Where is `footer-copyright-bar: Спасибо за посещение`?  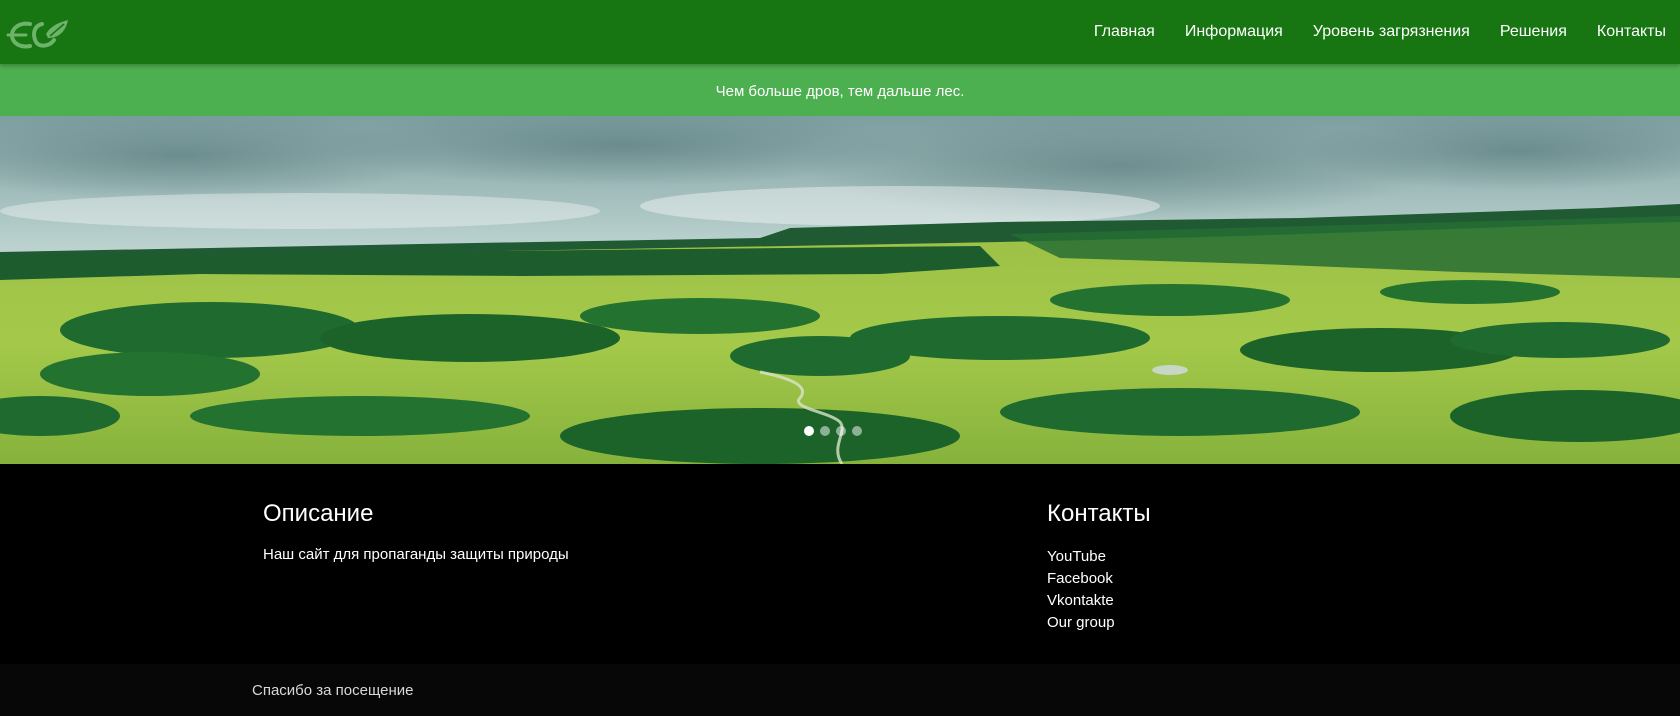 footer-copyright-bar: Спасибо за посещение is located at coordinates (840, 690).